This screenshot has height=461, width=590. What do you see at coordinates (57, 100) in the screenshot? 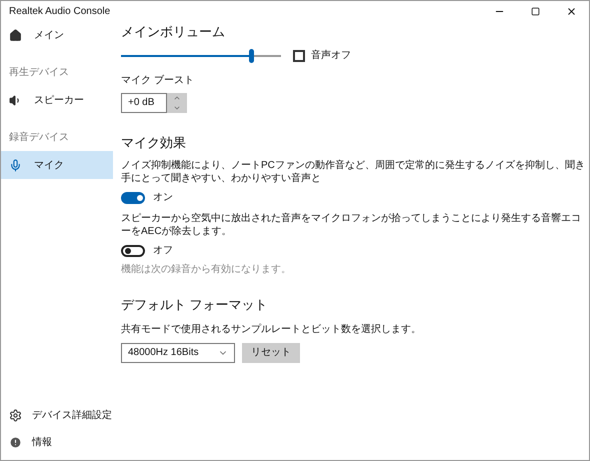
I see `sidebar-item: スピーカー` at bounding box center [57, 100].